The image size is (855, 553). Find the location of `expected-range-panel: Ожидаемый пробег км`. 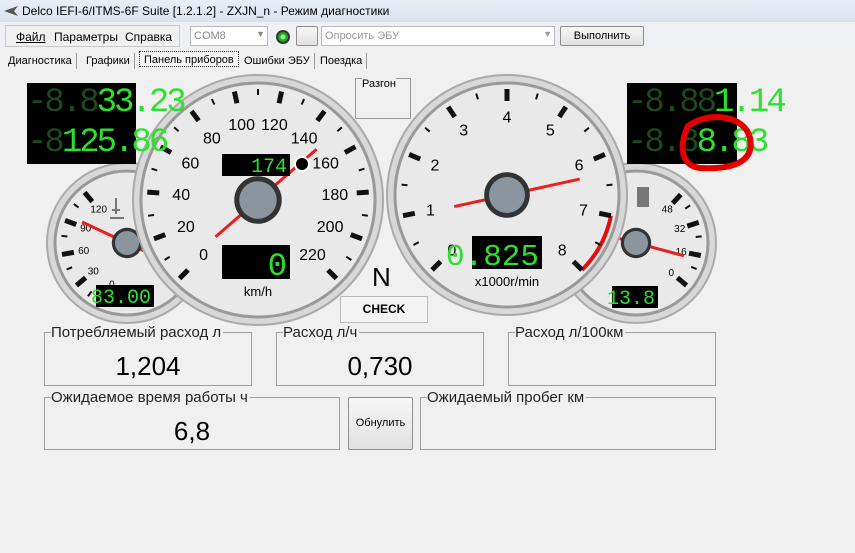

expected-range-panel: Ожидаемый пробег км is located at coordinates (568, 419).